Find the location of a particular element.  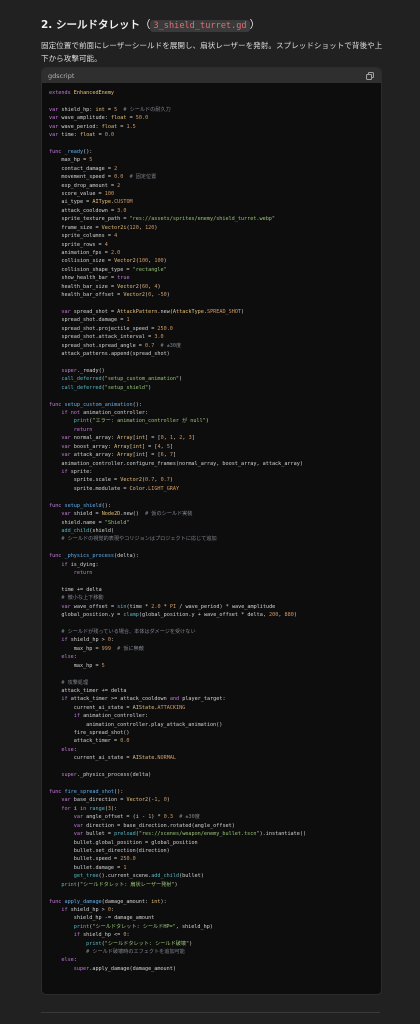

code-line: exp_drop_amount = 2 is located at coordinates (91, 185).